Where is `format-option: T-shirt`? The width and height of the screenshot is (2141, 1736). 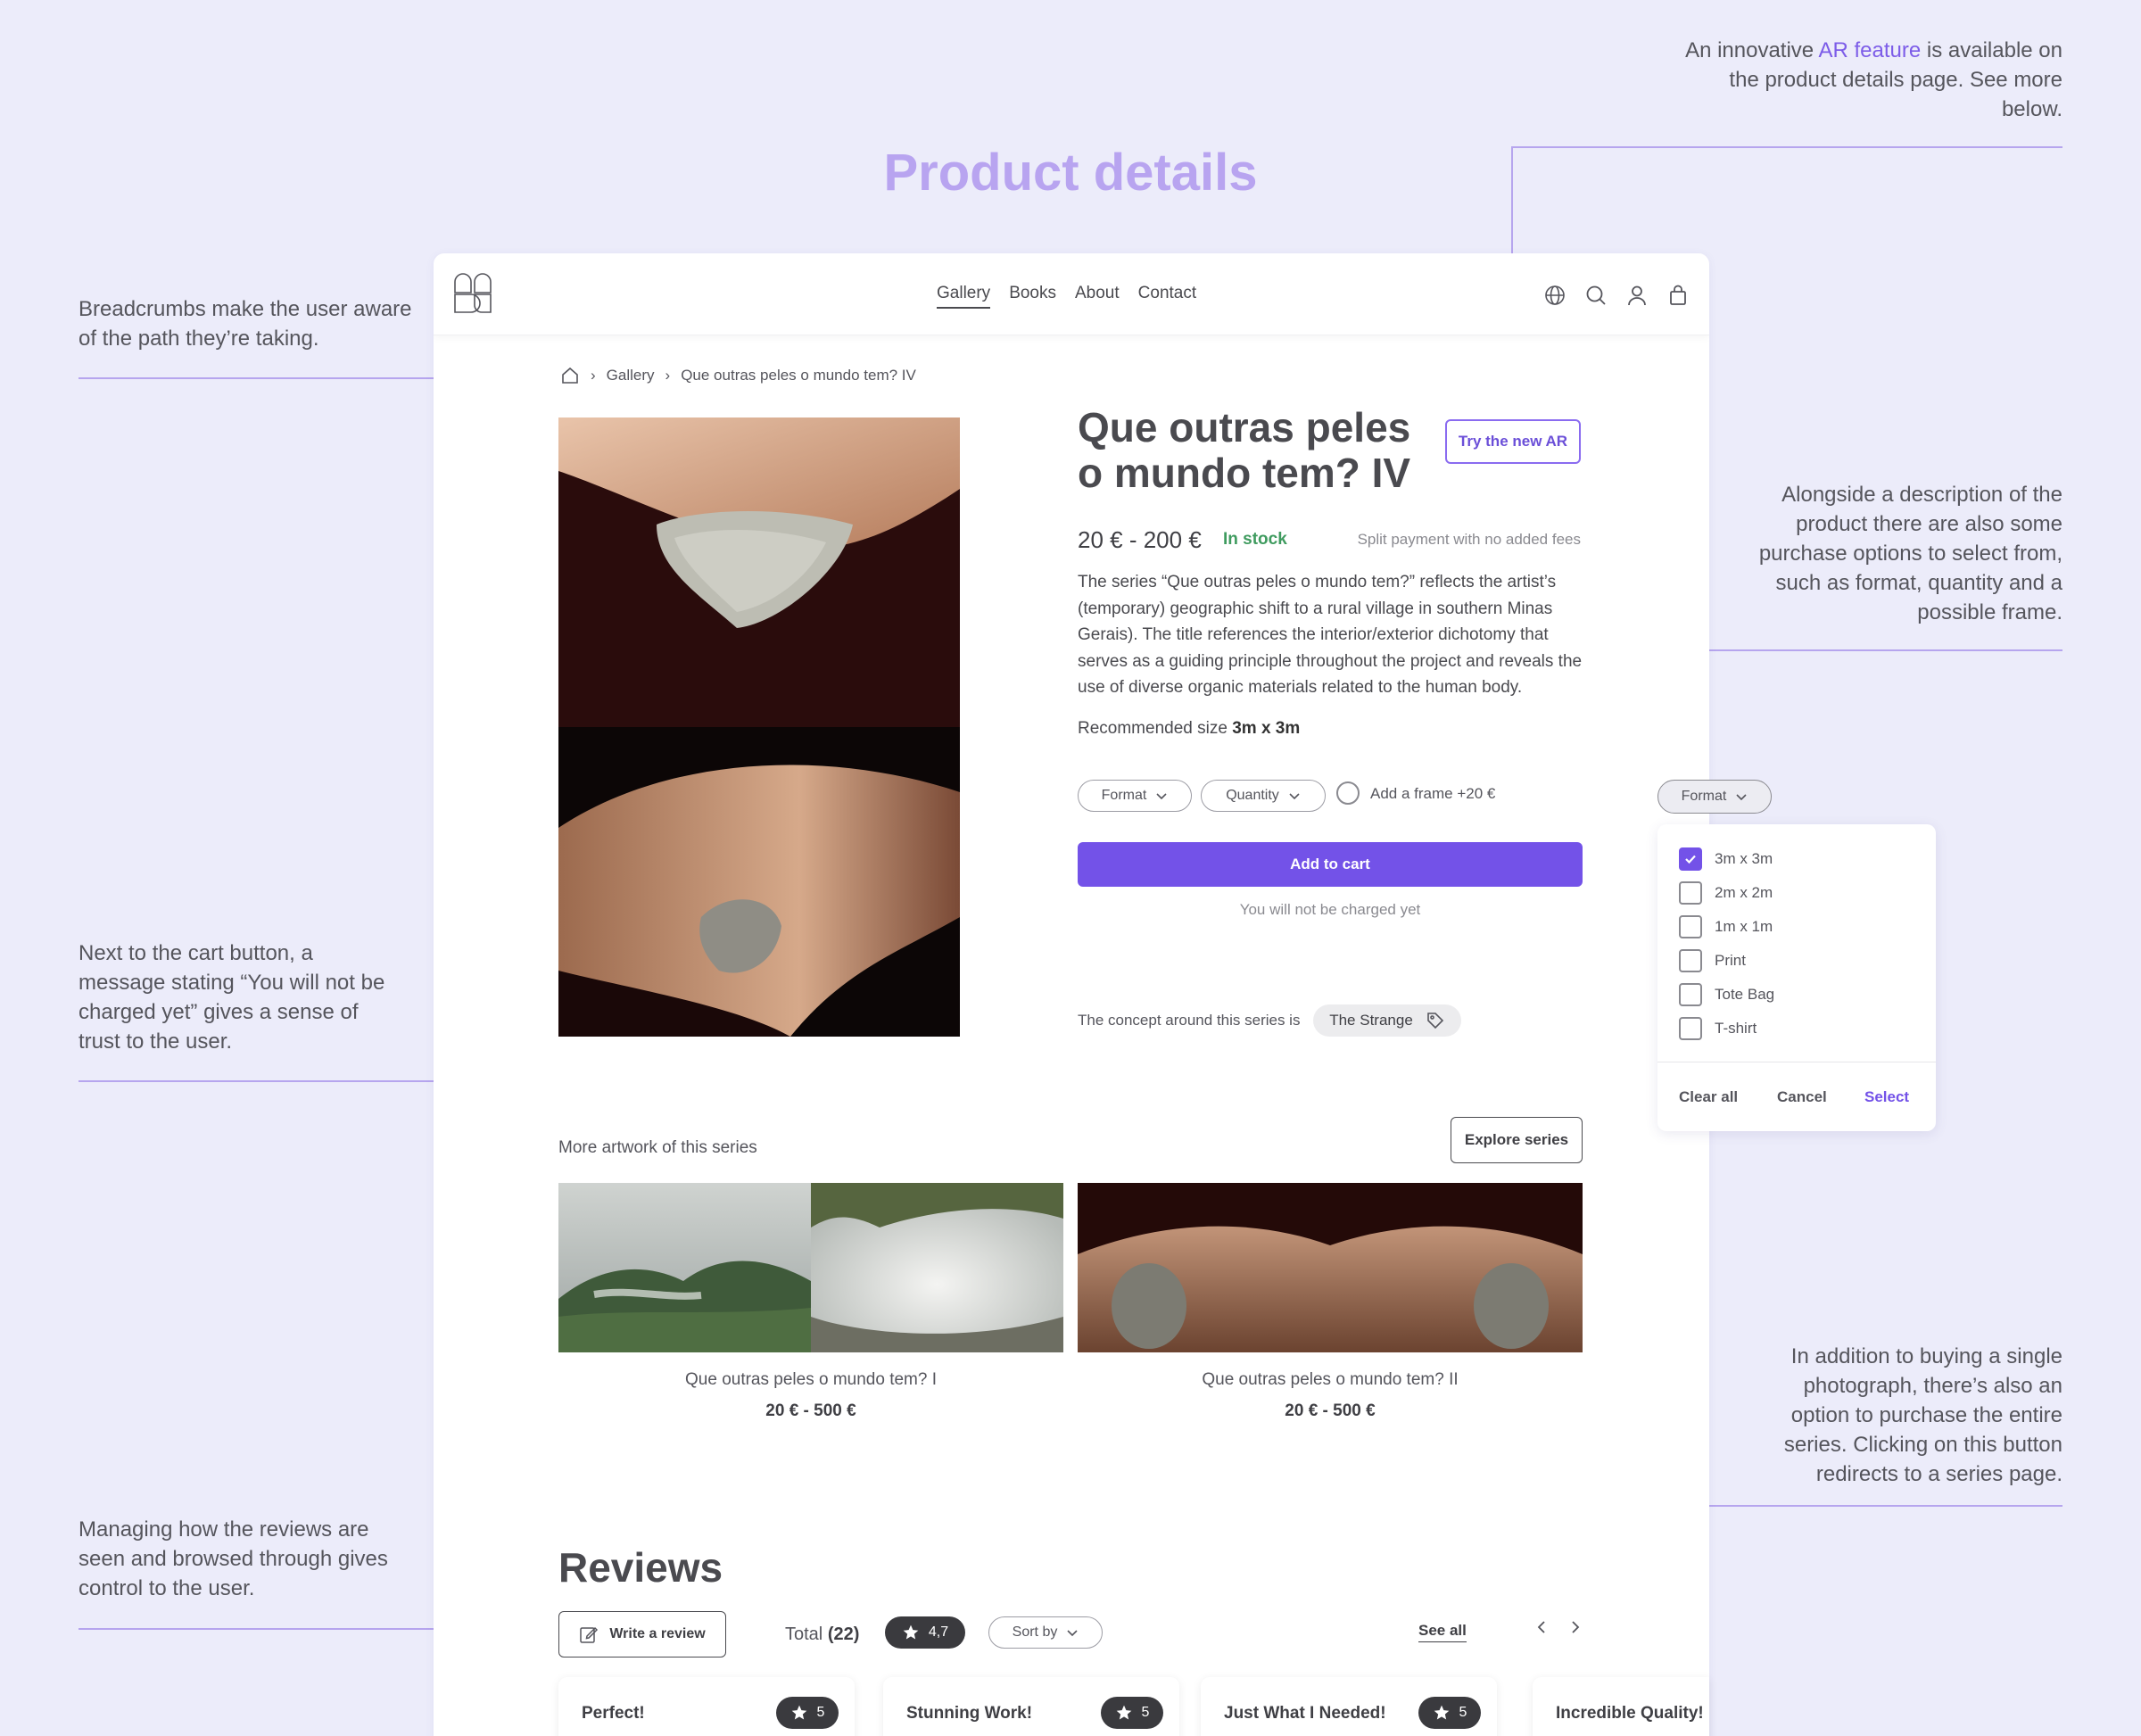
format-option: T-shirt is located at coordinates (1718, 1028).